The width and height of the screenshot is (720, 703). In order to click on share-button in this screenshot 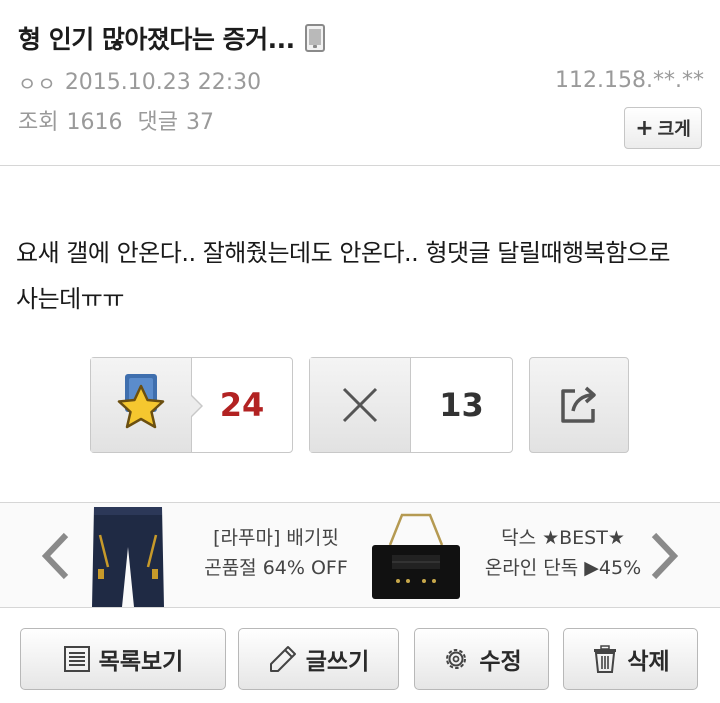, I will do `click(579, 405)`.